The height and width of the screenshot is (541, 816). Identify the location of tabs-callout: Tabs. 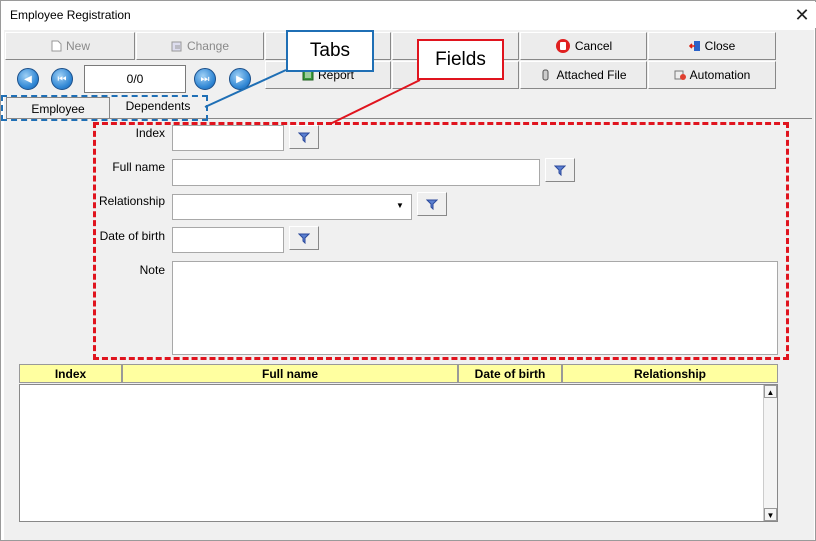
(330, 51).